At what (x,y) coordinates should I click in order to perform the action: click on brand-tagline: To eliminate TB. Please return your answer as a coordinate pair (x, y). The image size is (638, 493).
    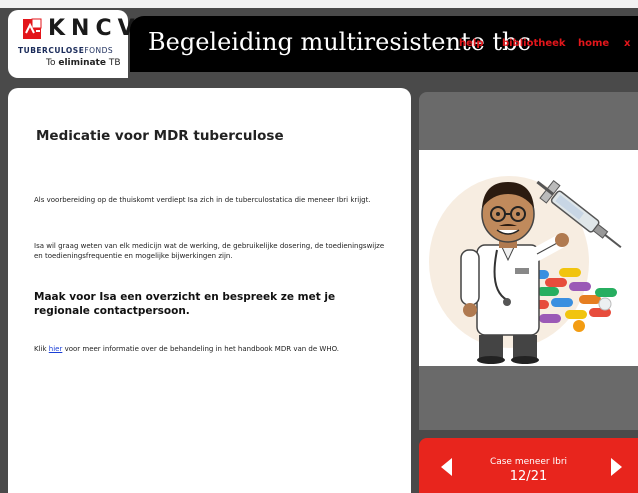
    Looking at the image, I should click on (83, 63).